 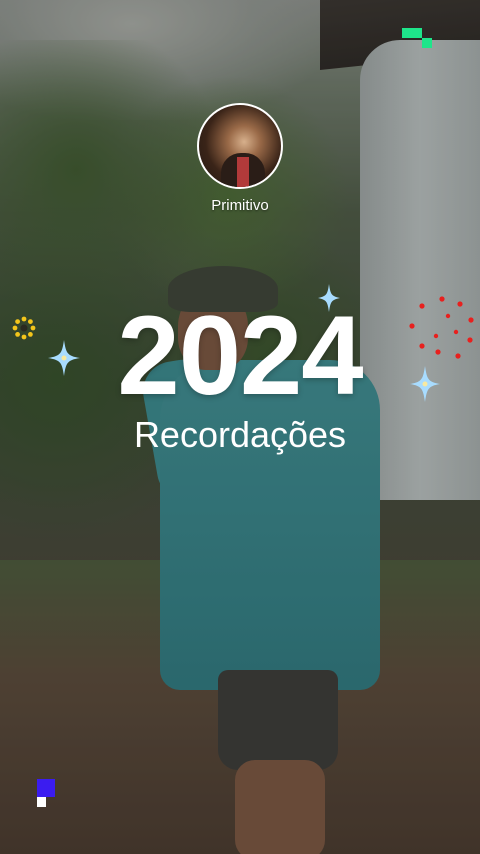 What do you see at coordinates (240, 434) in the screenshot?
I see `recap-subtitle: Recordações` at bounding box center [240, 434].